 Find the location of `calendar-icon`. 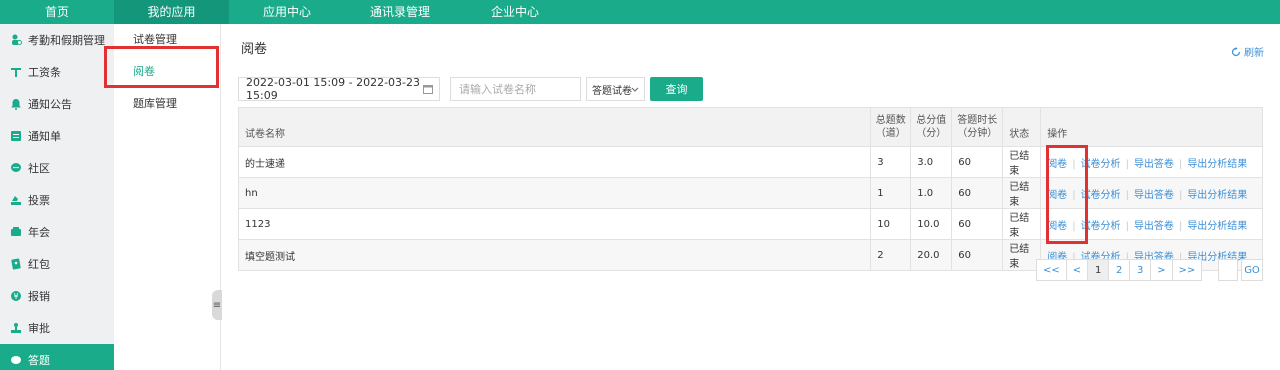

calendar-icon is located at coordinates (428, 90).